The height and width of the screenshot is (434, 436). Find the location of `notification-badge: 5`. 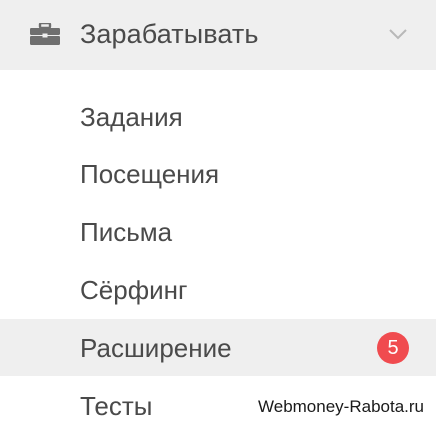

notification-badge: 5 is located at coordinates (393, 348).